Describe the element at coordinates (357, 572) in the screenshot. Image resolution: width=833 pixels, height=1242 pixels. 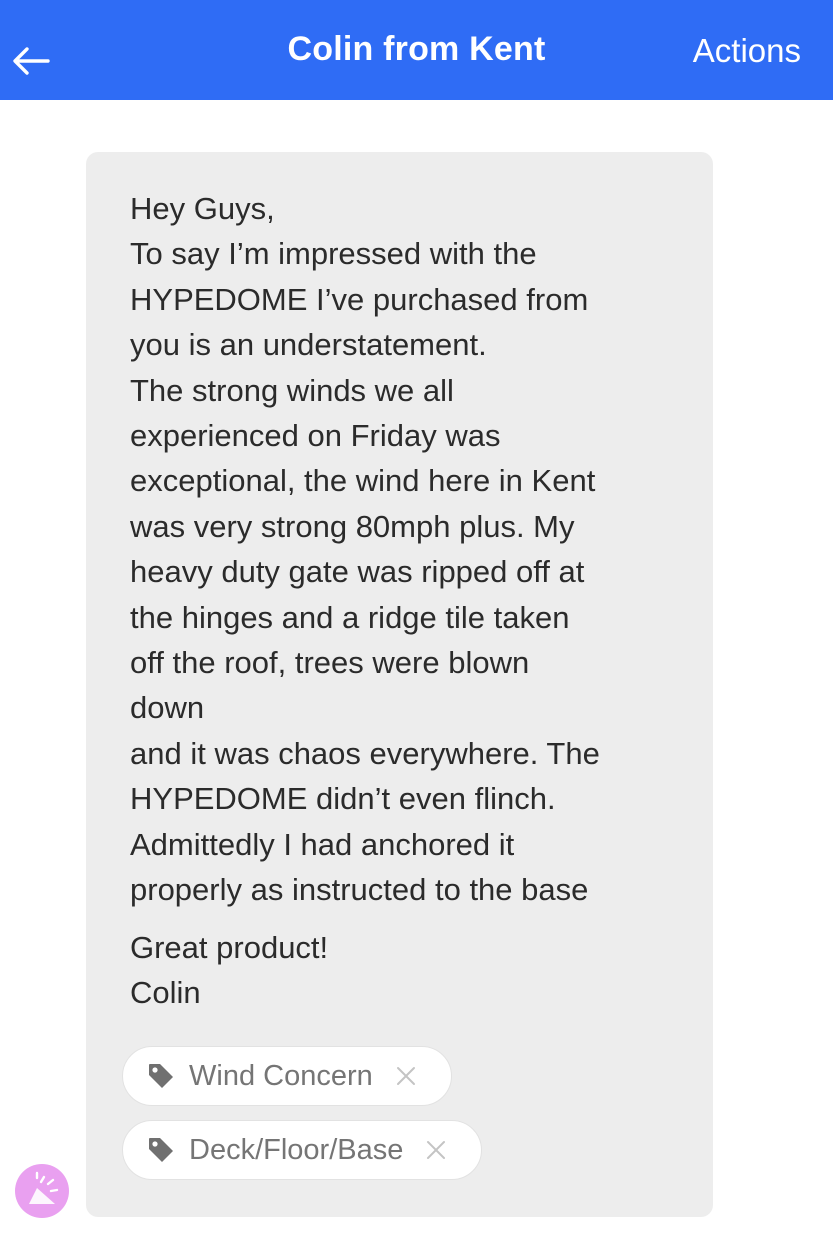
I see `message-line: heavy duty gate was ripped off at` at that location.